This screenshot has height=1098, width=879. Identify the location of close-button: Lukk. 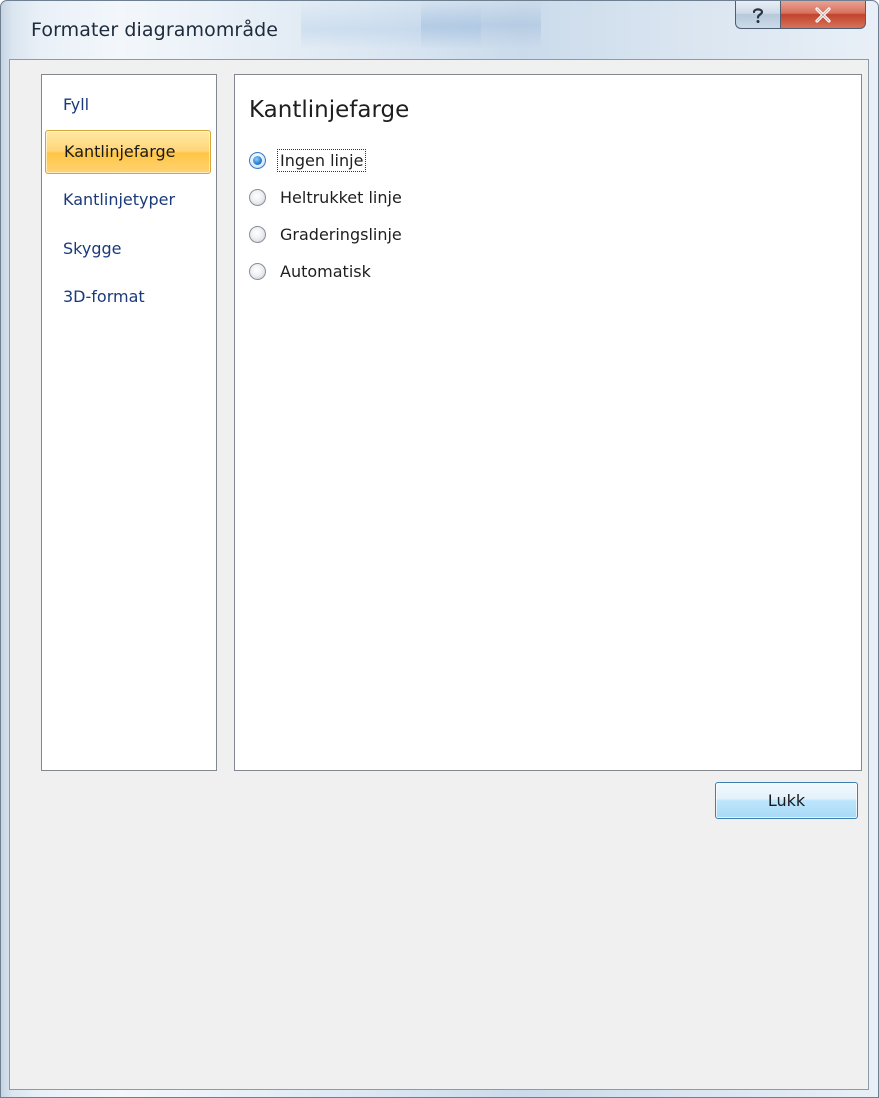
(786, 800).